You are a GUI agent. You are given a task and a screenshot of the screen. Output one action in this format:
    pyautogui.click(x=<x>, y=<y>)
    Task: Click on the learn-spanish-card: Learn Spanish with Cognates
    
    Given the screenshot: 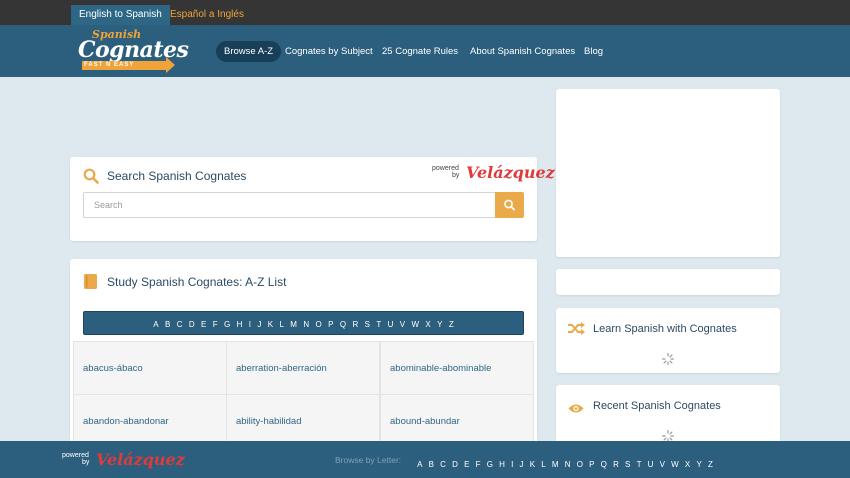 What is the action you would take?
    pyautogui.click(x=668, y=340)
    